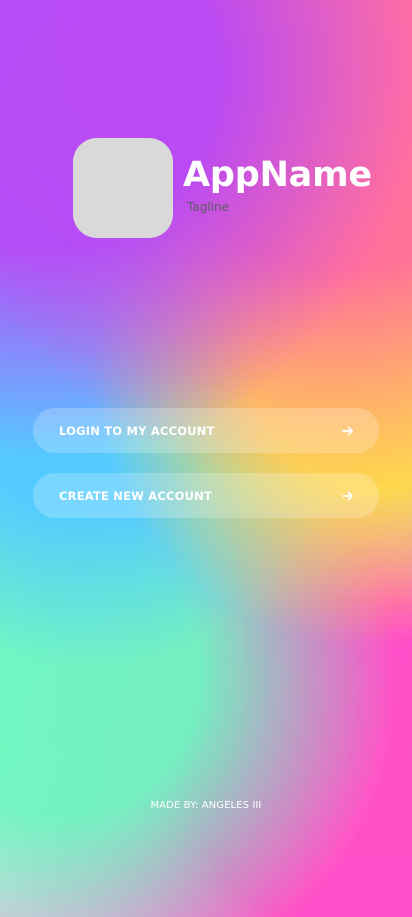 This screenshot has width=412, height=917. I want to click on tagline: Tagline, so click(208, 207).